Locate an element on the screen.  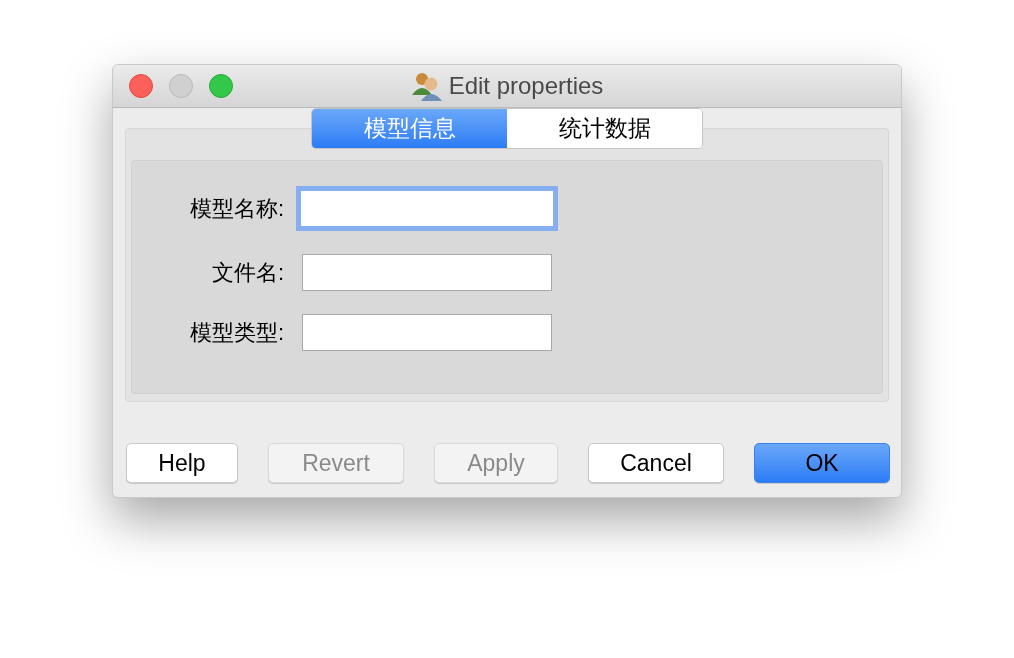
dialog-button: Cancel is located at coordinates (656, 463).